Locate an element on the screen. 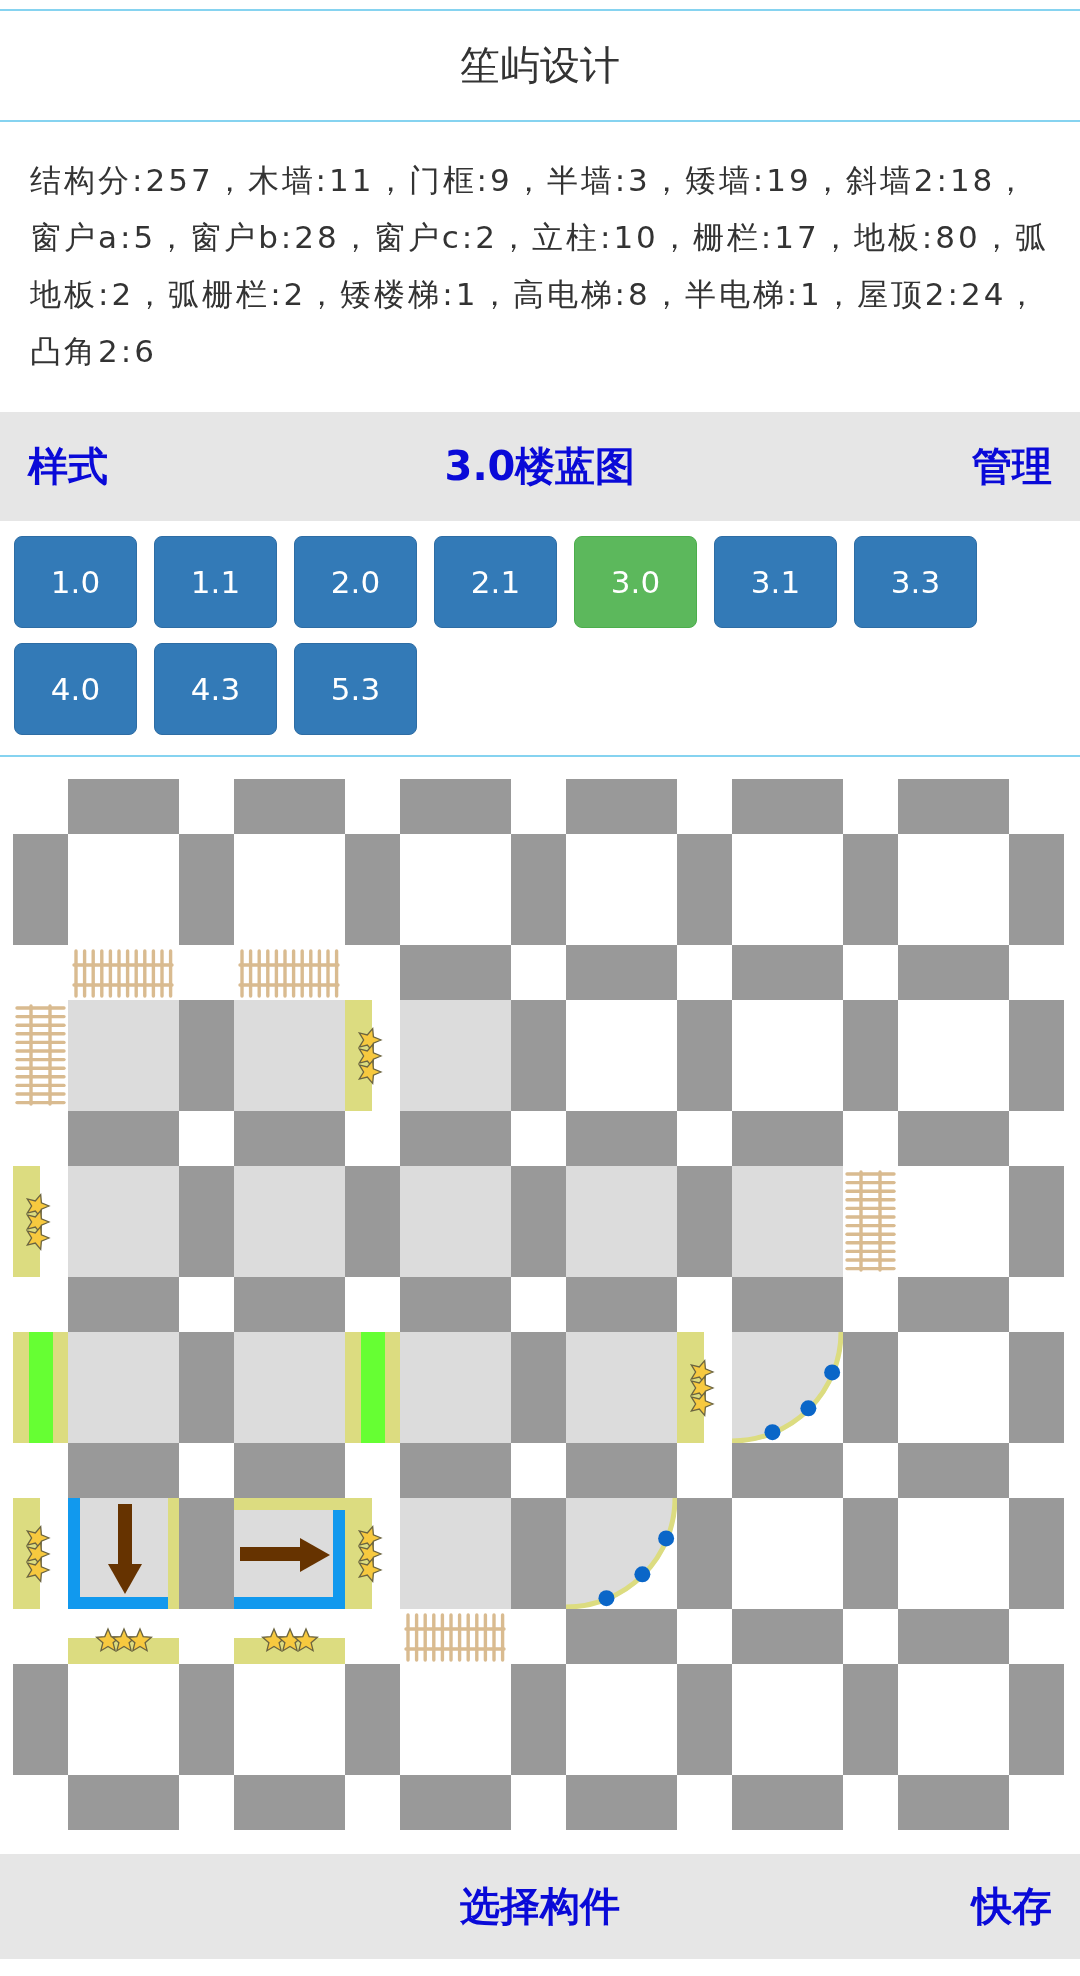 This screenshot has height=1976, width=1080. blueprint-title: 3.0楼蓝图 is located at coordinates (540, 466).